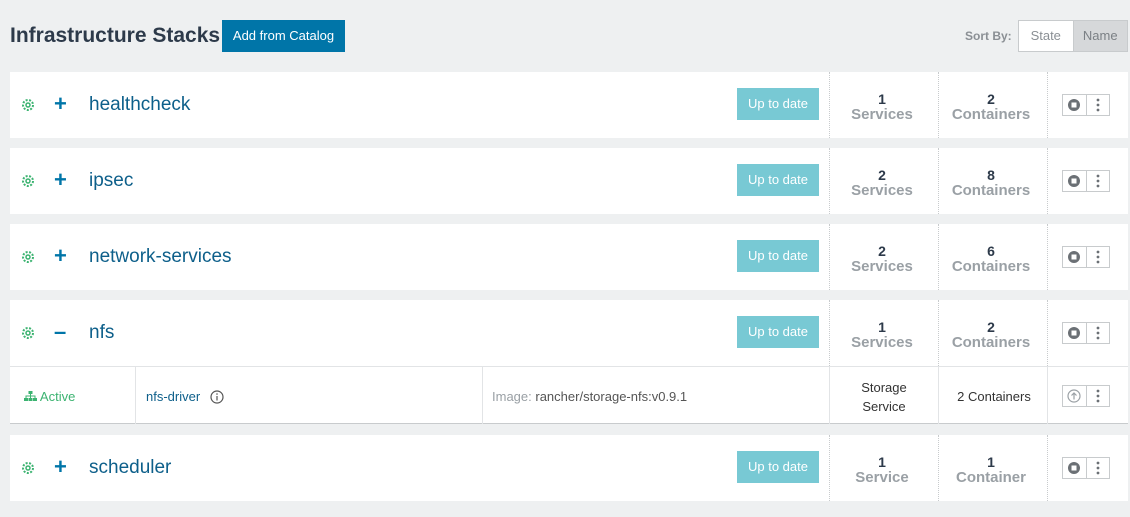 Image resolution: width=1130 pixels, height=517 pixels. What do you see at coordinates (991, 259) in the screenshot?
I see `containers-count: 6 Containers` at bounding box center [991, 259].